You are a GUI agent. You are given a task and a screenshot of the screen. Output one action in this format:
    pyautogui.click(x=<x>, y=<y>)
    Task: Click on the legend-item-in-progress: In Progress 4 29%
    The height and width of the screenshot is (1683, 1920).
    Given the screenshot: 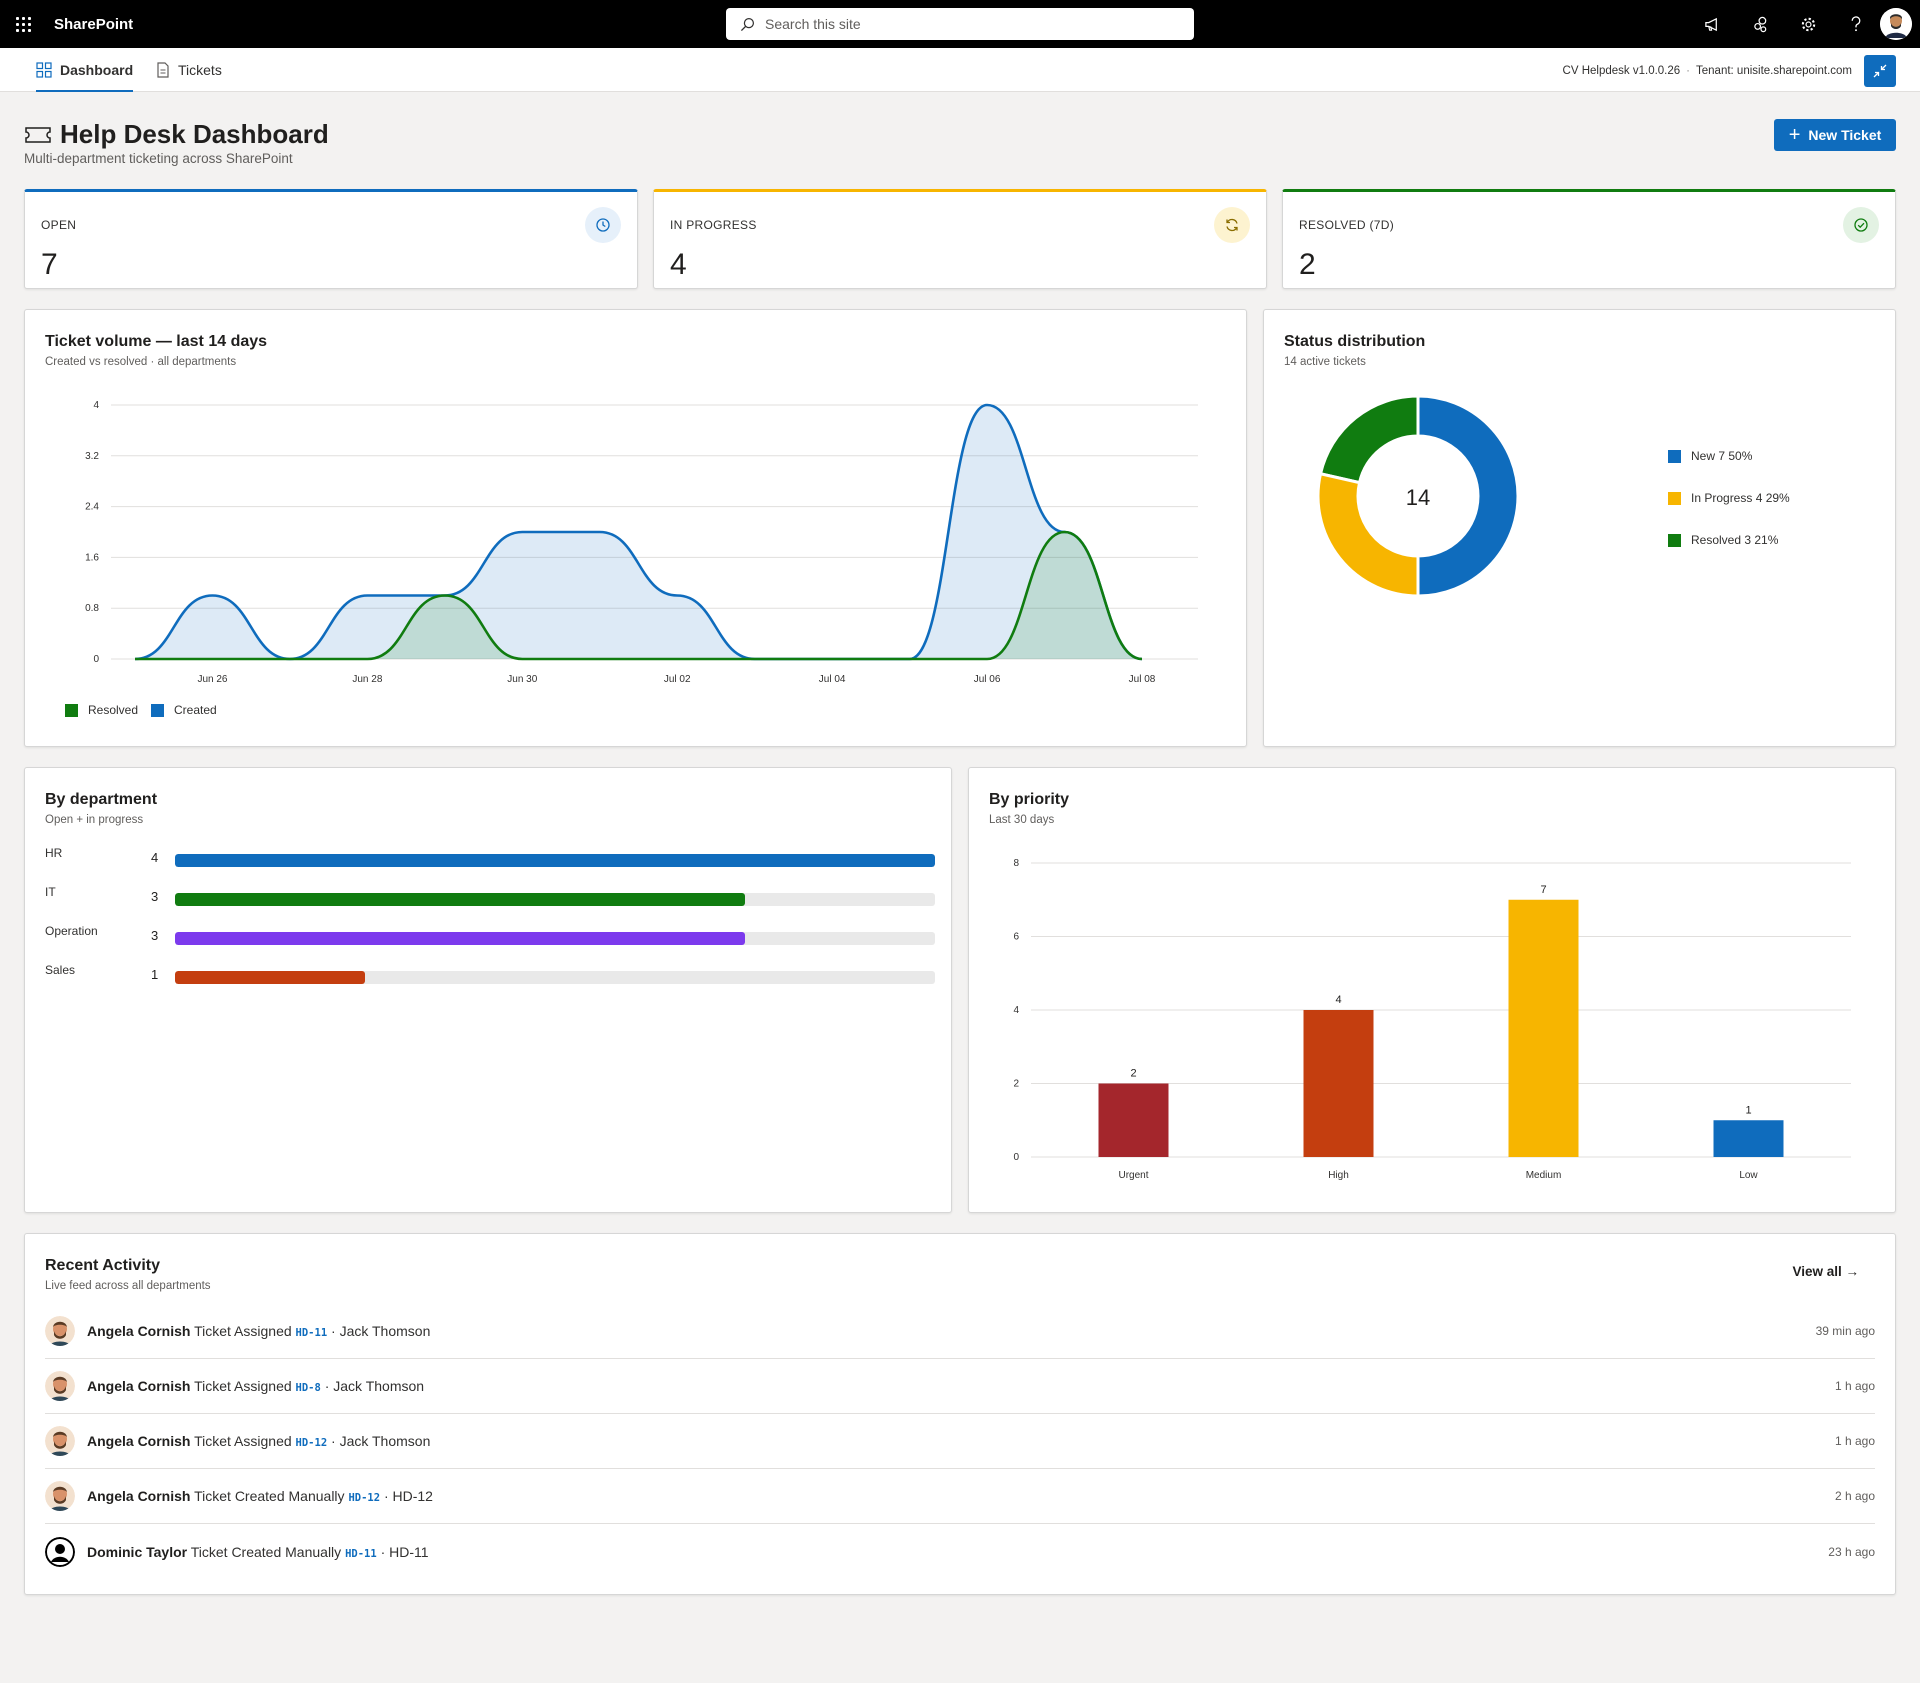 What is the action you would take?
    pyautogui.click(x=1729, y=498)
    